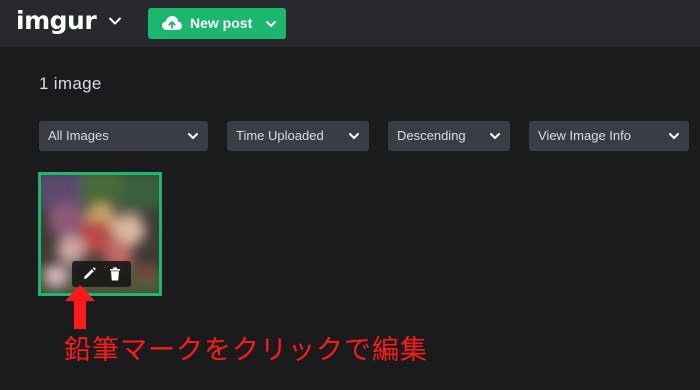 This screenshot has height=390, width=700. I want to click on view-mode-label: View Image Info, so click(584, 135).